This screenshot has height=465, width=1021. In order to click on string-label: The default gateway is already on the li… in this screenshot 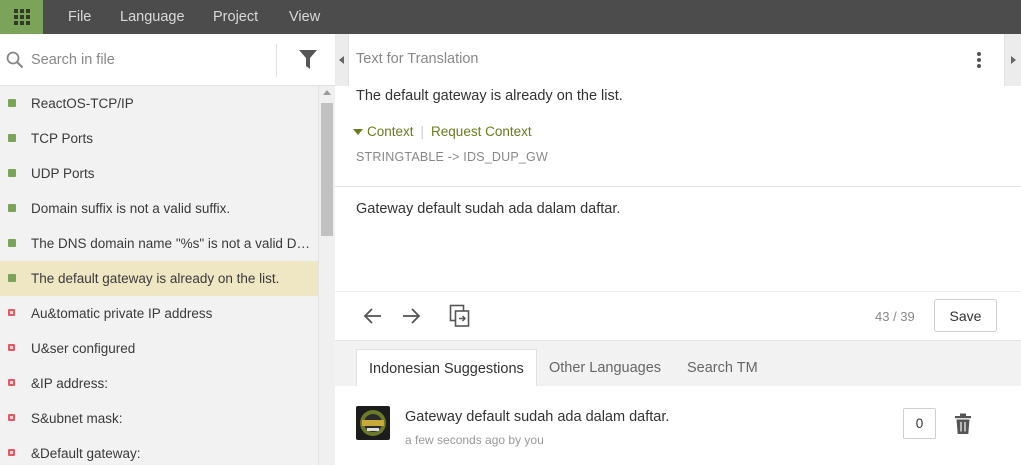, I will do `click(155, 278)`.